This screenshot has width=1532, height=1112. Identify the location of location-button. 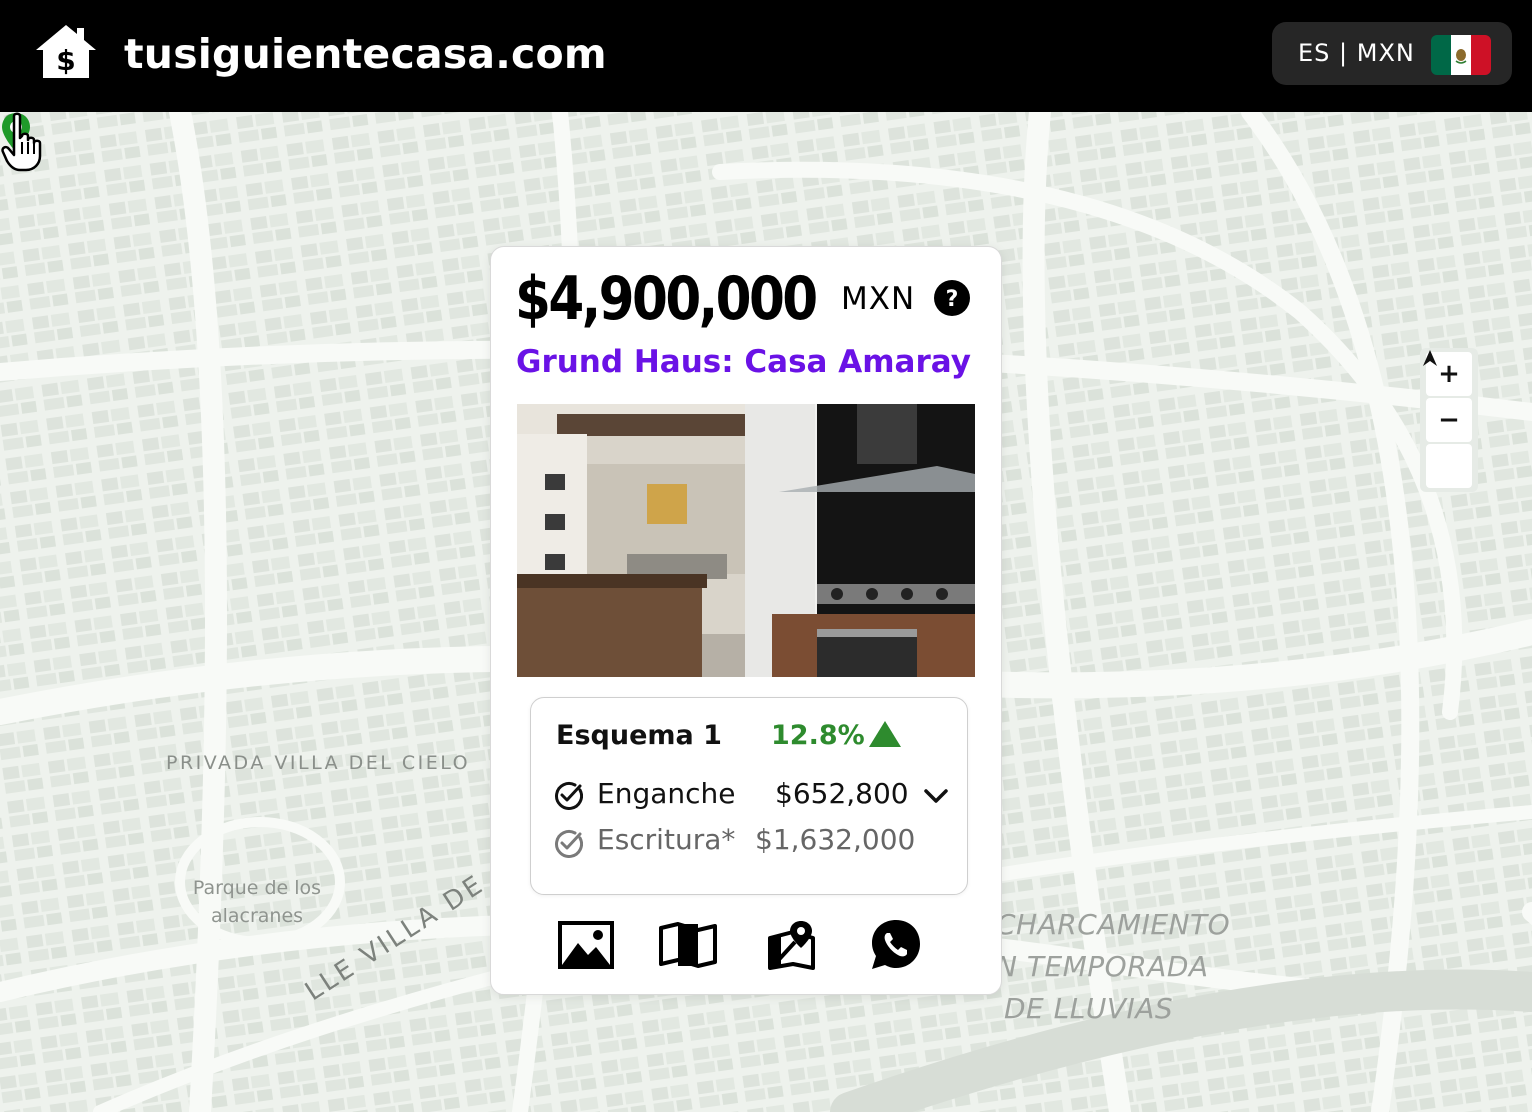
(792, 945).